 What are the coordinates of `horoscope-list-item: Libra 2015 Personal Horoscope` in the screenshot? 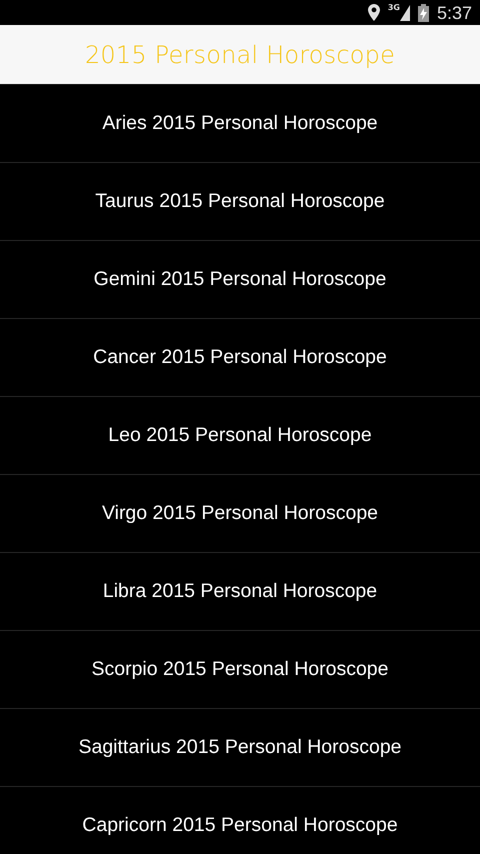 It's located at (240, 591).